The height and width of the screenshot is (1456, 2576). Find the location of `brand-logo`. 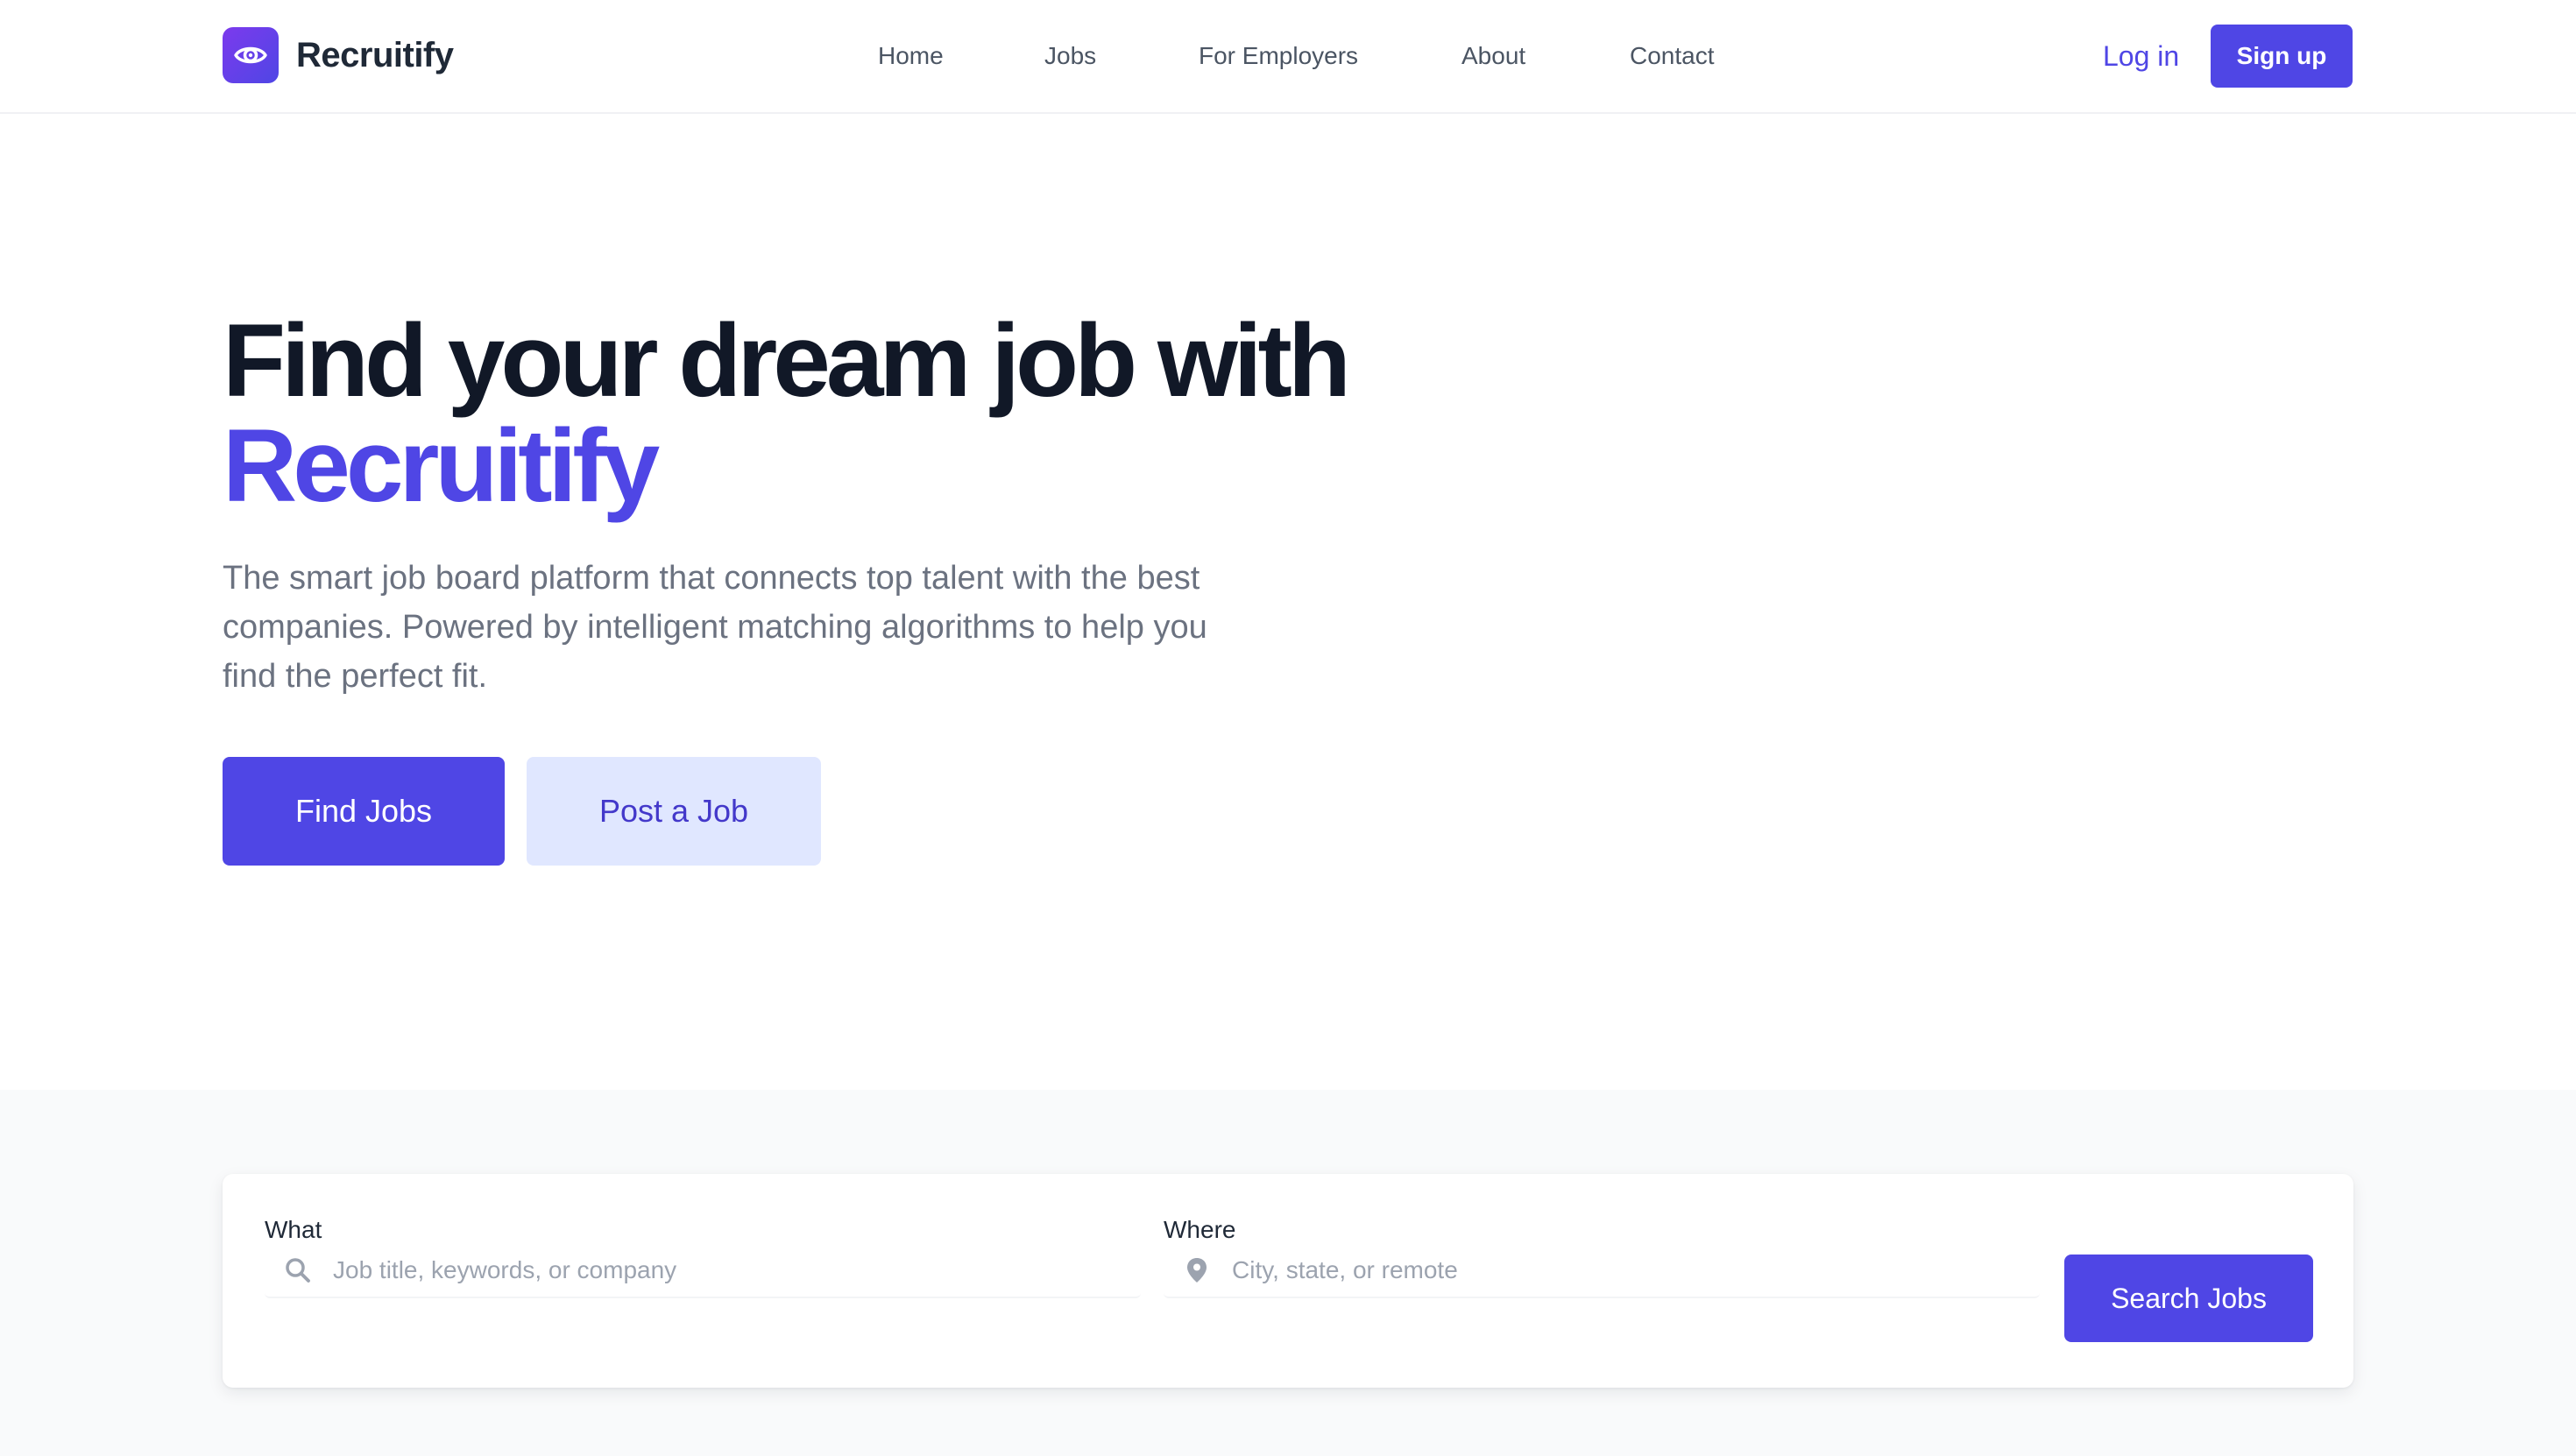

brand-logo is located at coordinates (251, 55).